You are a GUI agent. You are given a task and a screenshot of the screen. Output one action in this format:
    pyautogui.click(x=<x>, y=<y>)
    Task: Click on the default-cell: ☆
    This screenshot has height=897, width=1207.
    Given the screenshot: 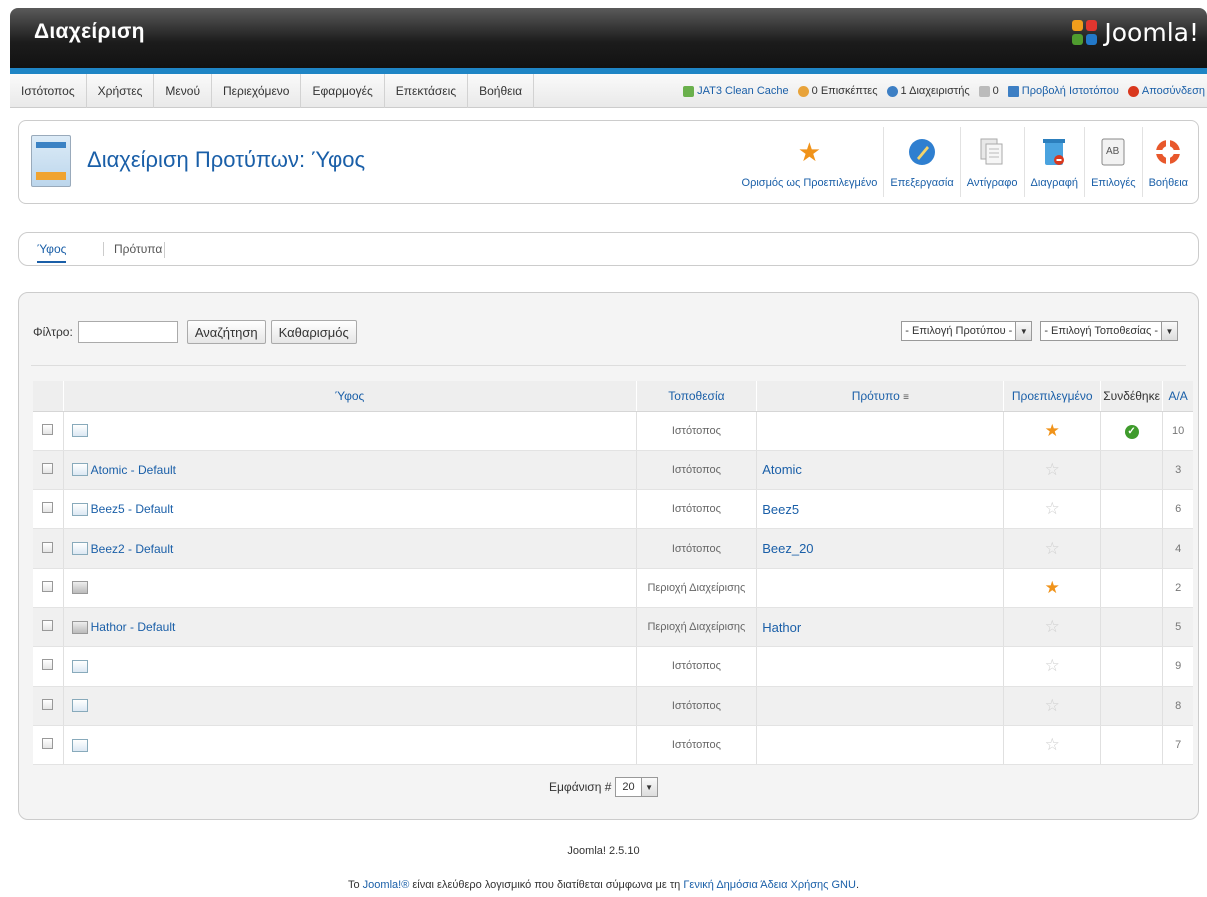 What is the action you would take?
    pyautogui.click(x=1052, y=745)
    